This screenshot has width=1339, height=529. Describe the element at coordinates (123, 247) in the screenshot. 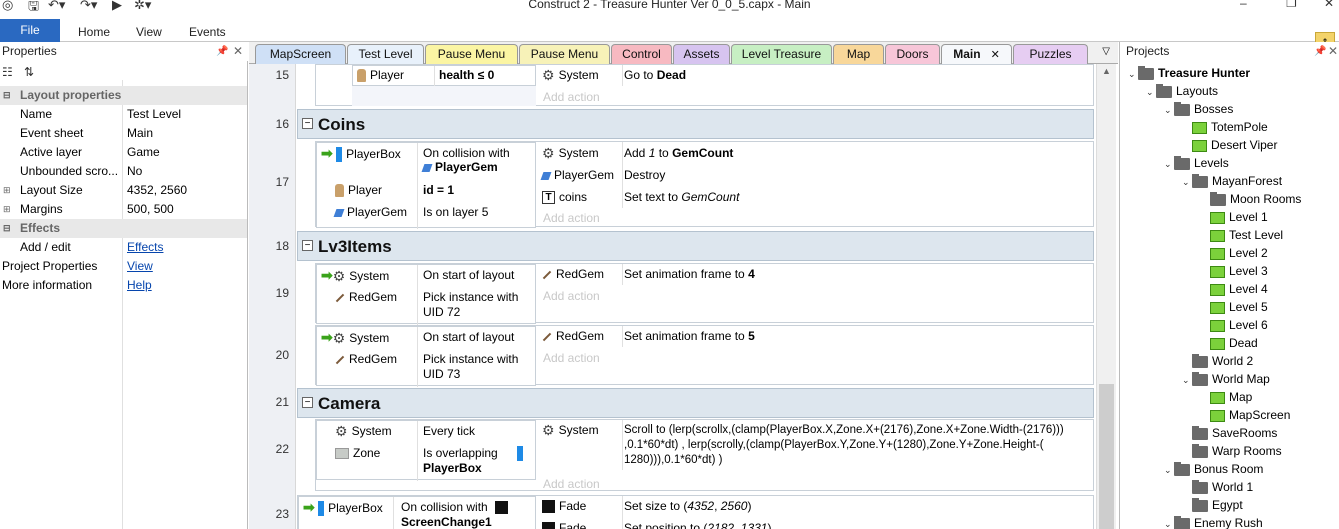

I see `property-row: Add / edit Effects` at that location.